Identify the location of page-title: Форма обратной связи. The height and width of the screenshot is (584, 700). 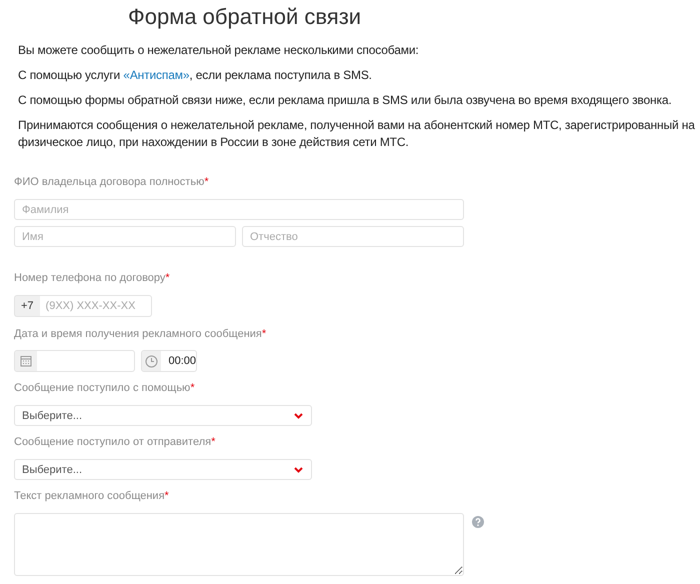
(245, 17).